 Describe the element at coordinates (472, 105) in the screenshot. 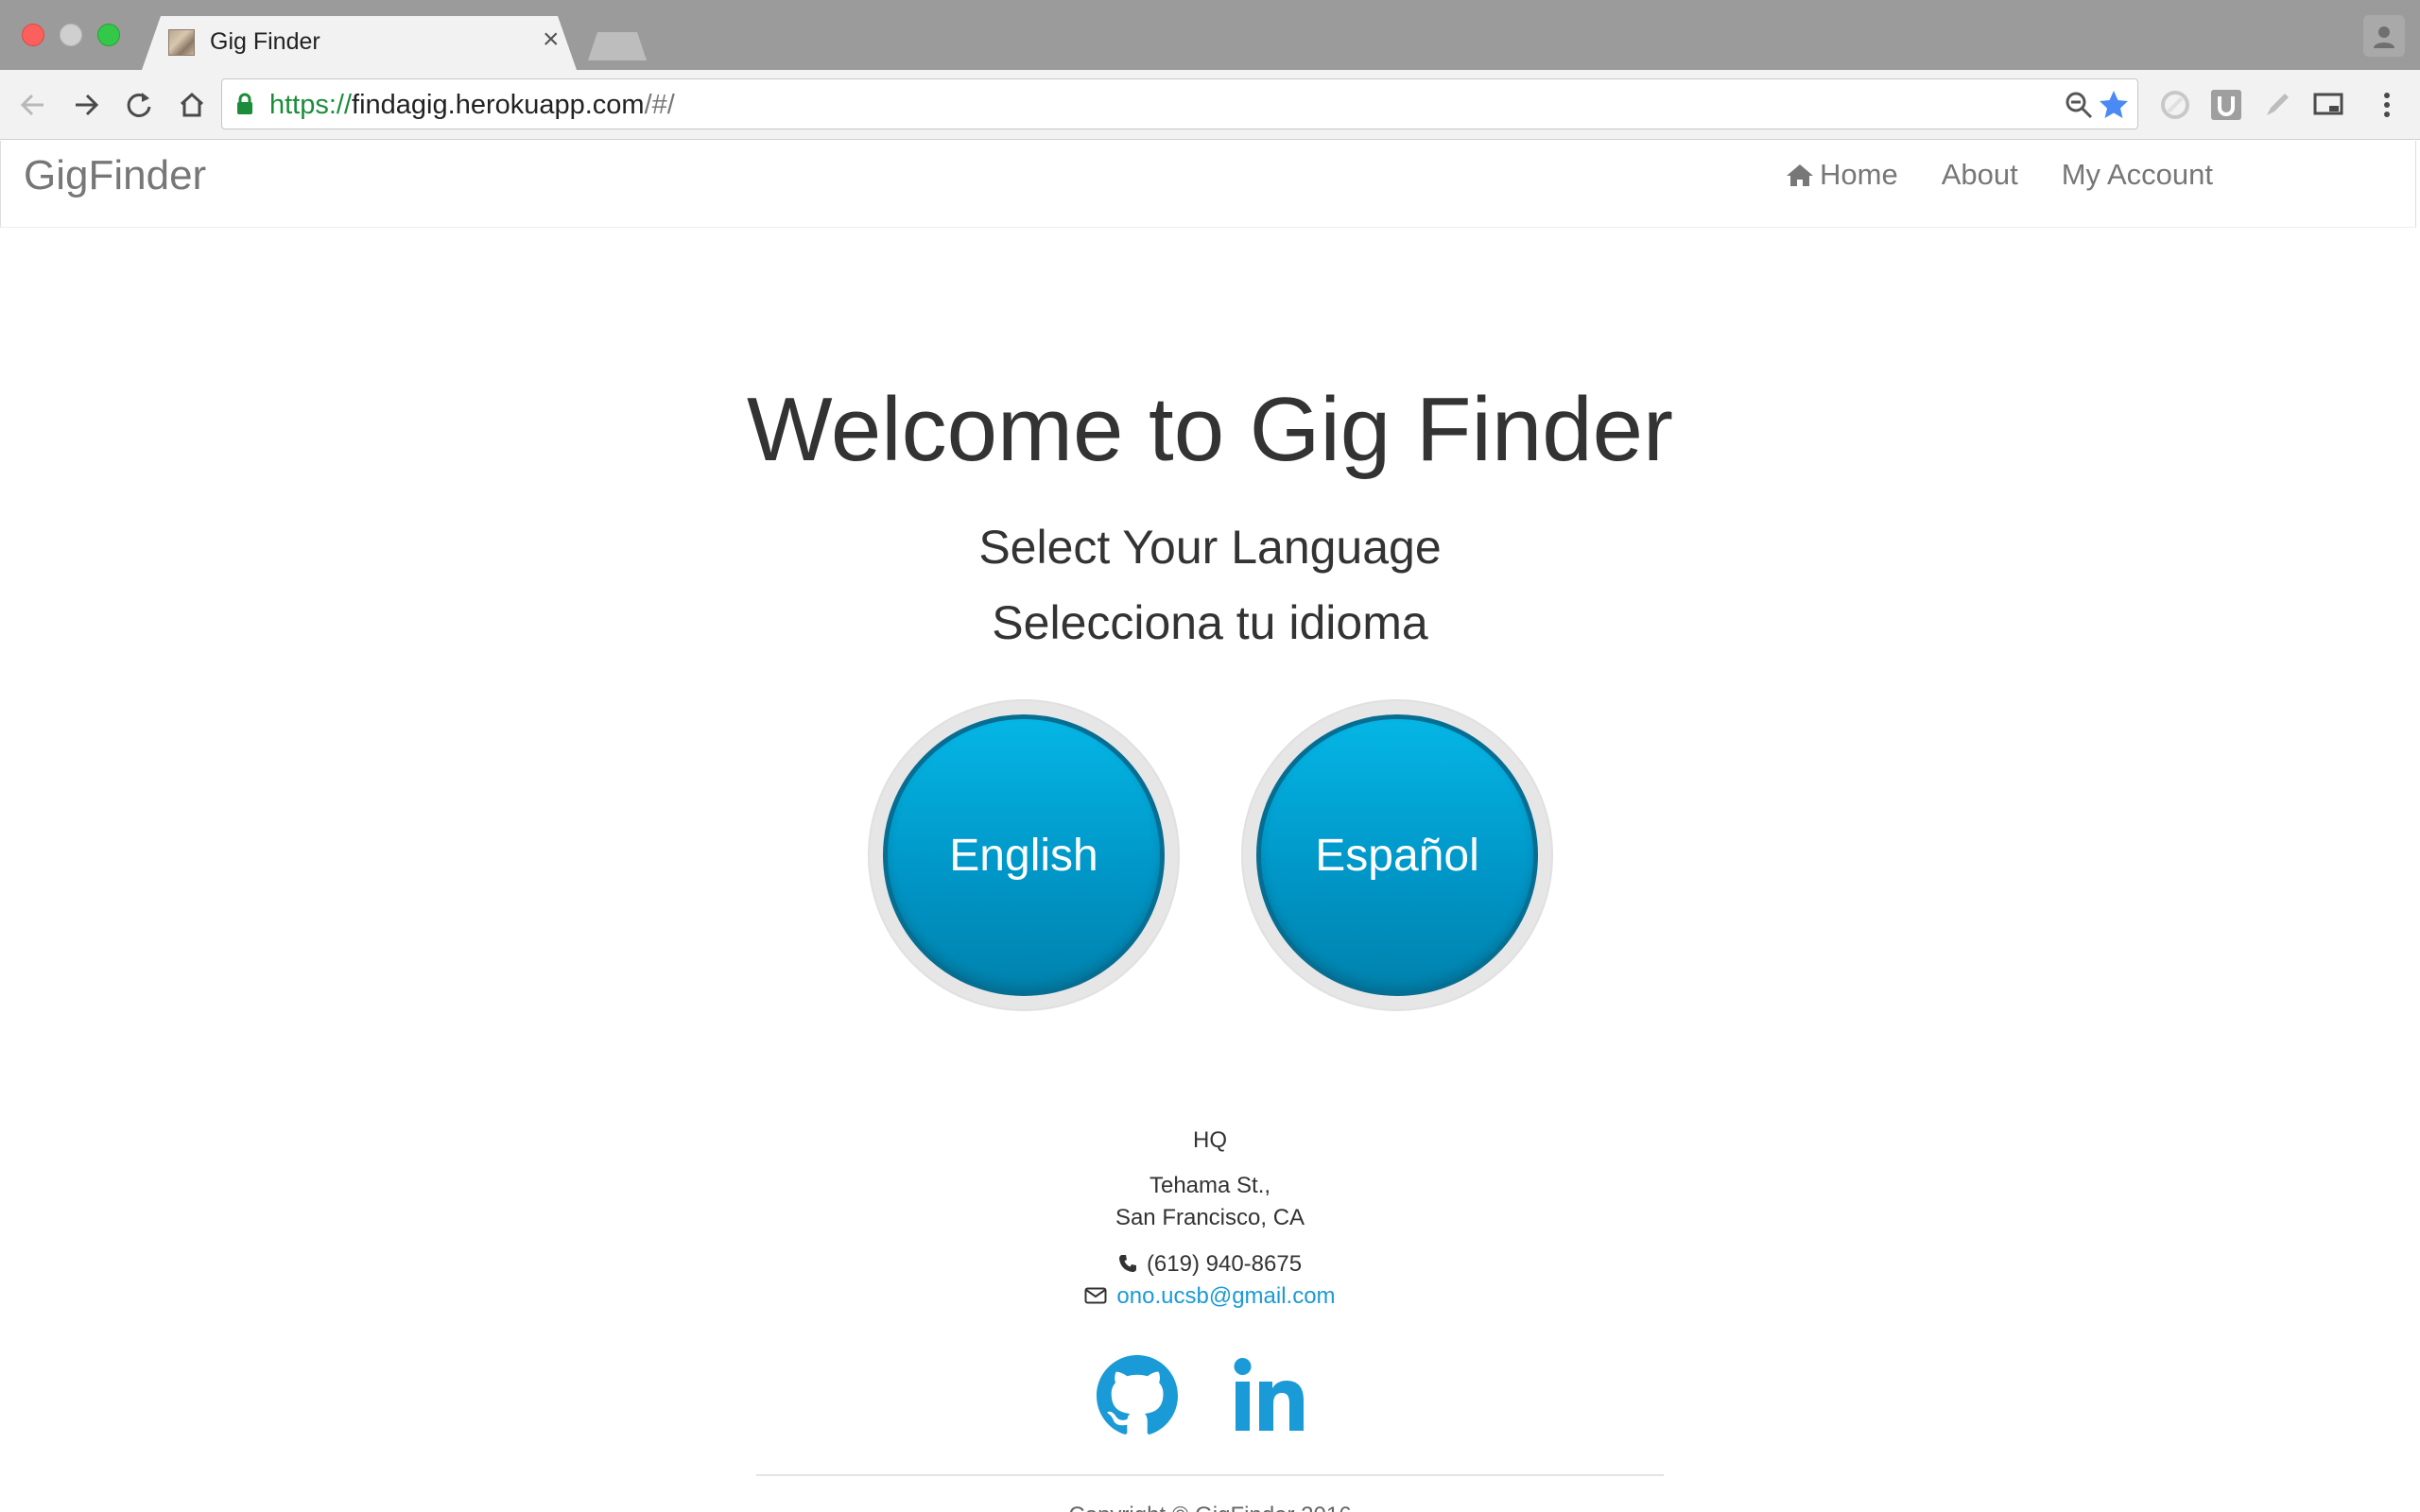

I see `url-text: https://findagig.herokuapp.com/#/` at that location.